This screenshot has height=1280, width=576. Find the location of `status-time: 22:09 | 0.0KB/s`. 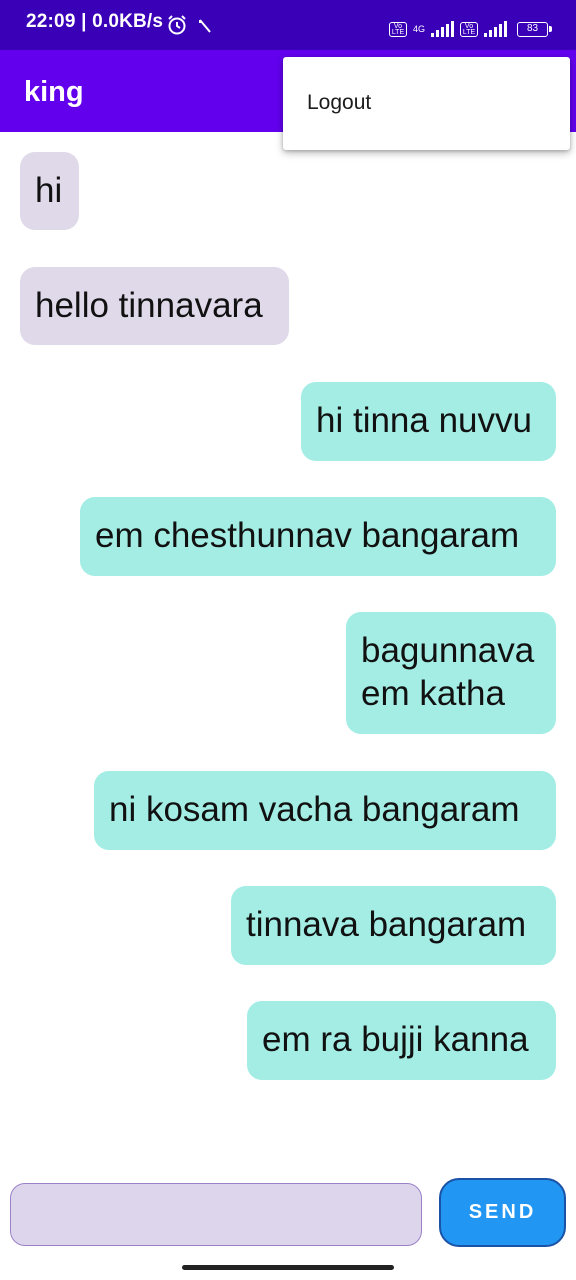

status-time: 22:09 | 0.0KB/s is located at coordinates (95, 21).